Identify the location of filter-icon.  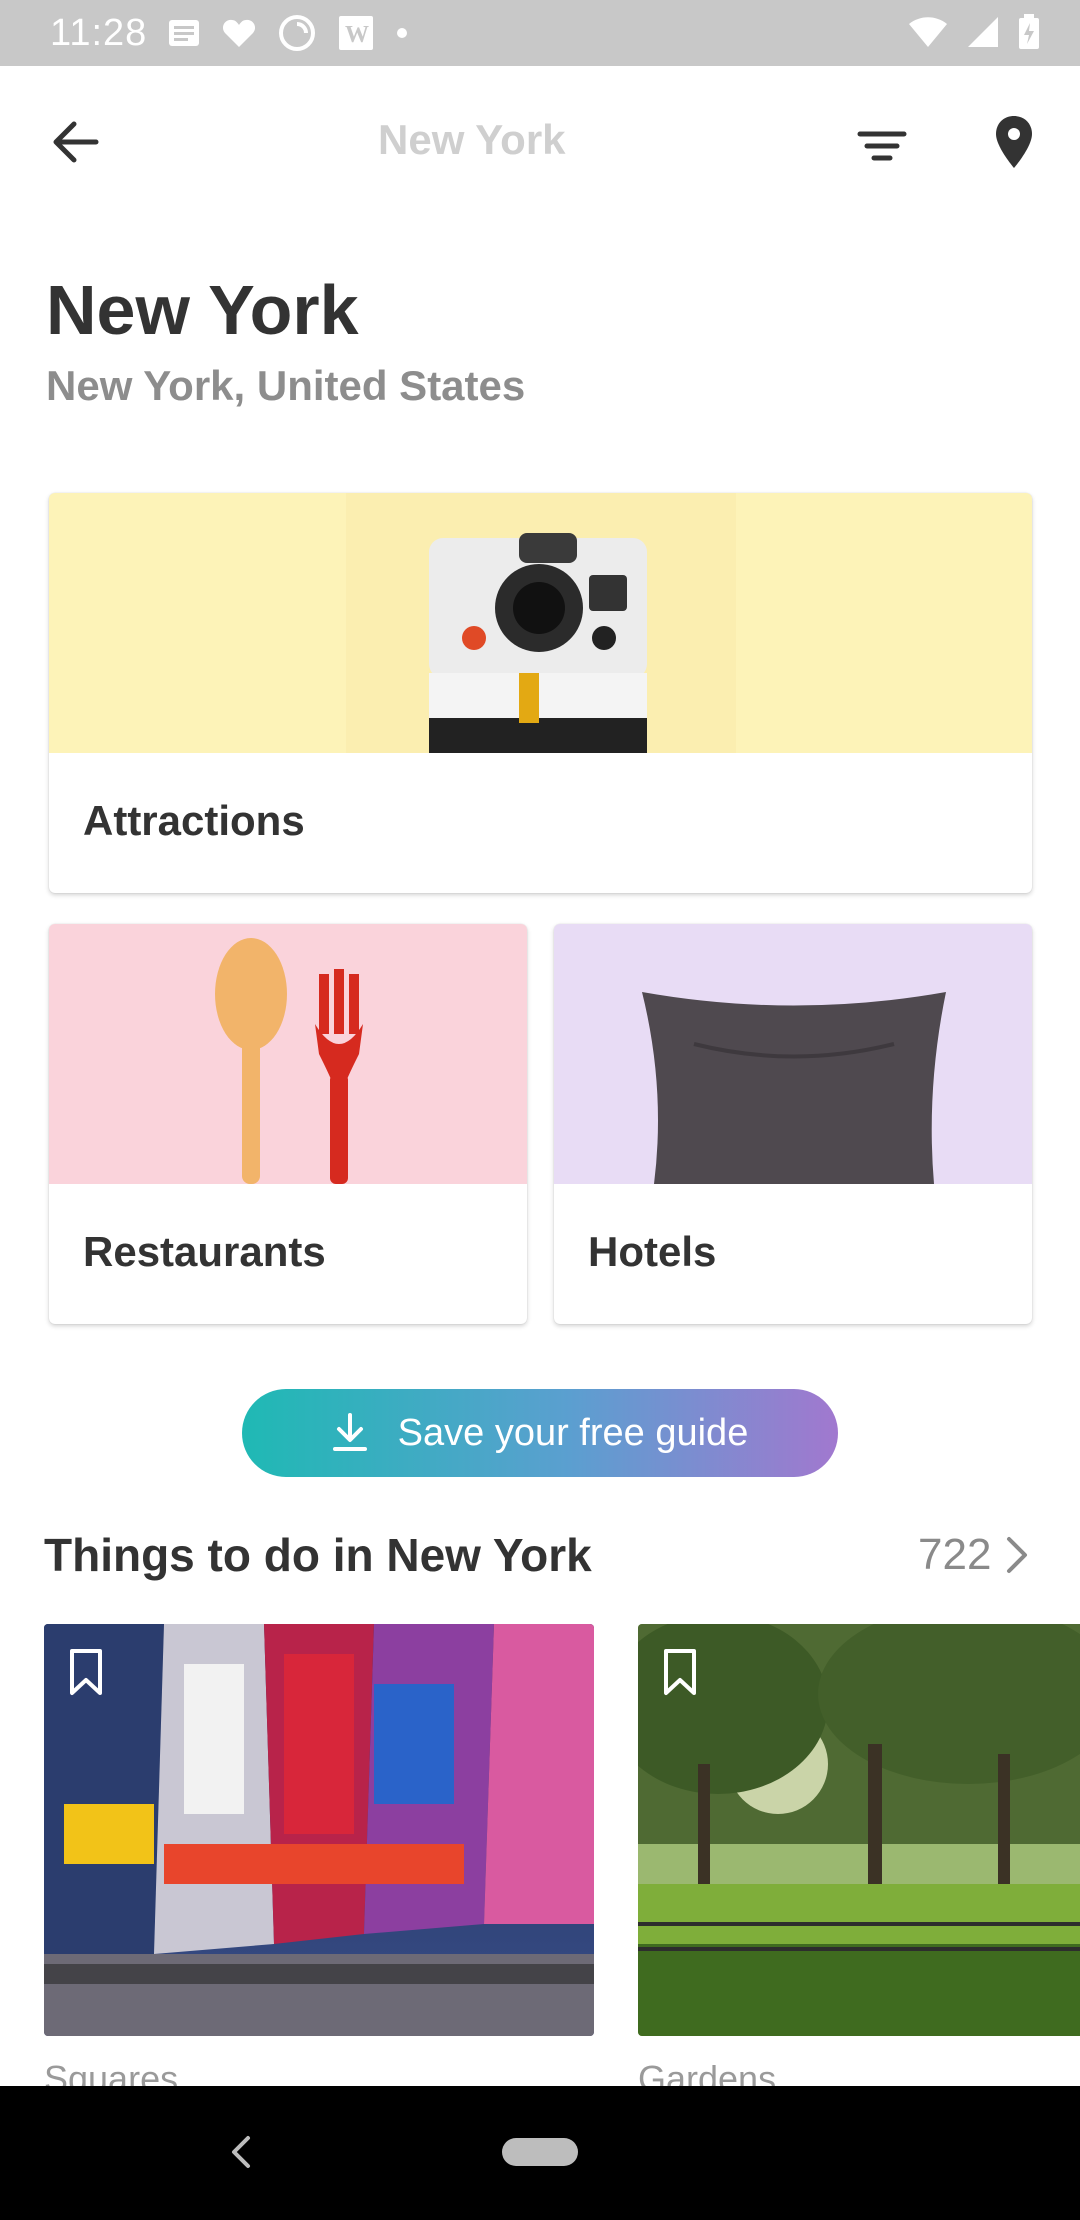
(882, 146).